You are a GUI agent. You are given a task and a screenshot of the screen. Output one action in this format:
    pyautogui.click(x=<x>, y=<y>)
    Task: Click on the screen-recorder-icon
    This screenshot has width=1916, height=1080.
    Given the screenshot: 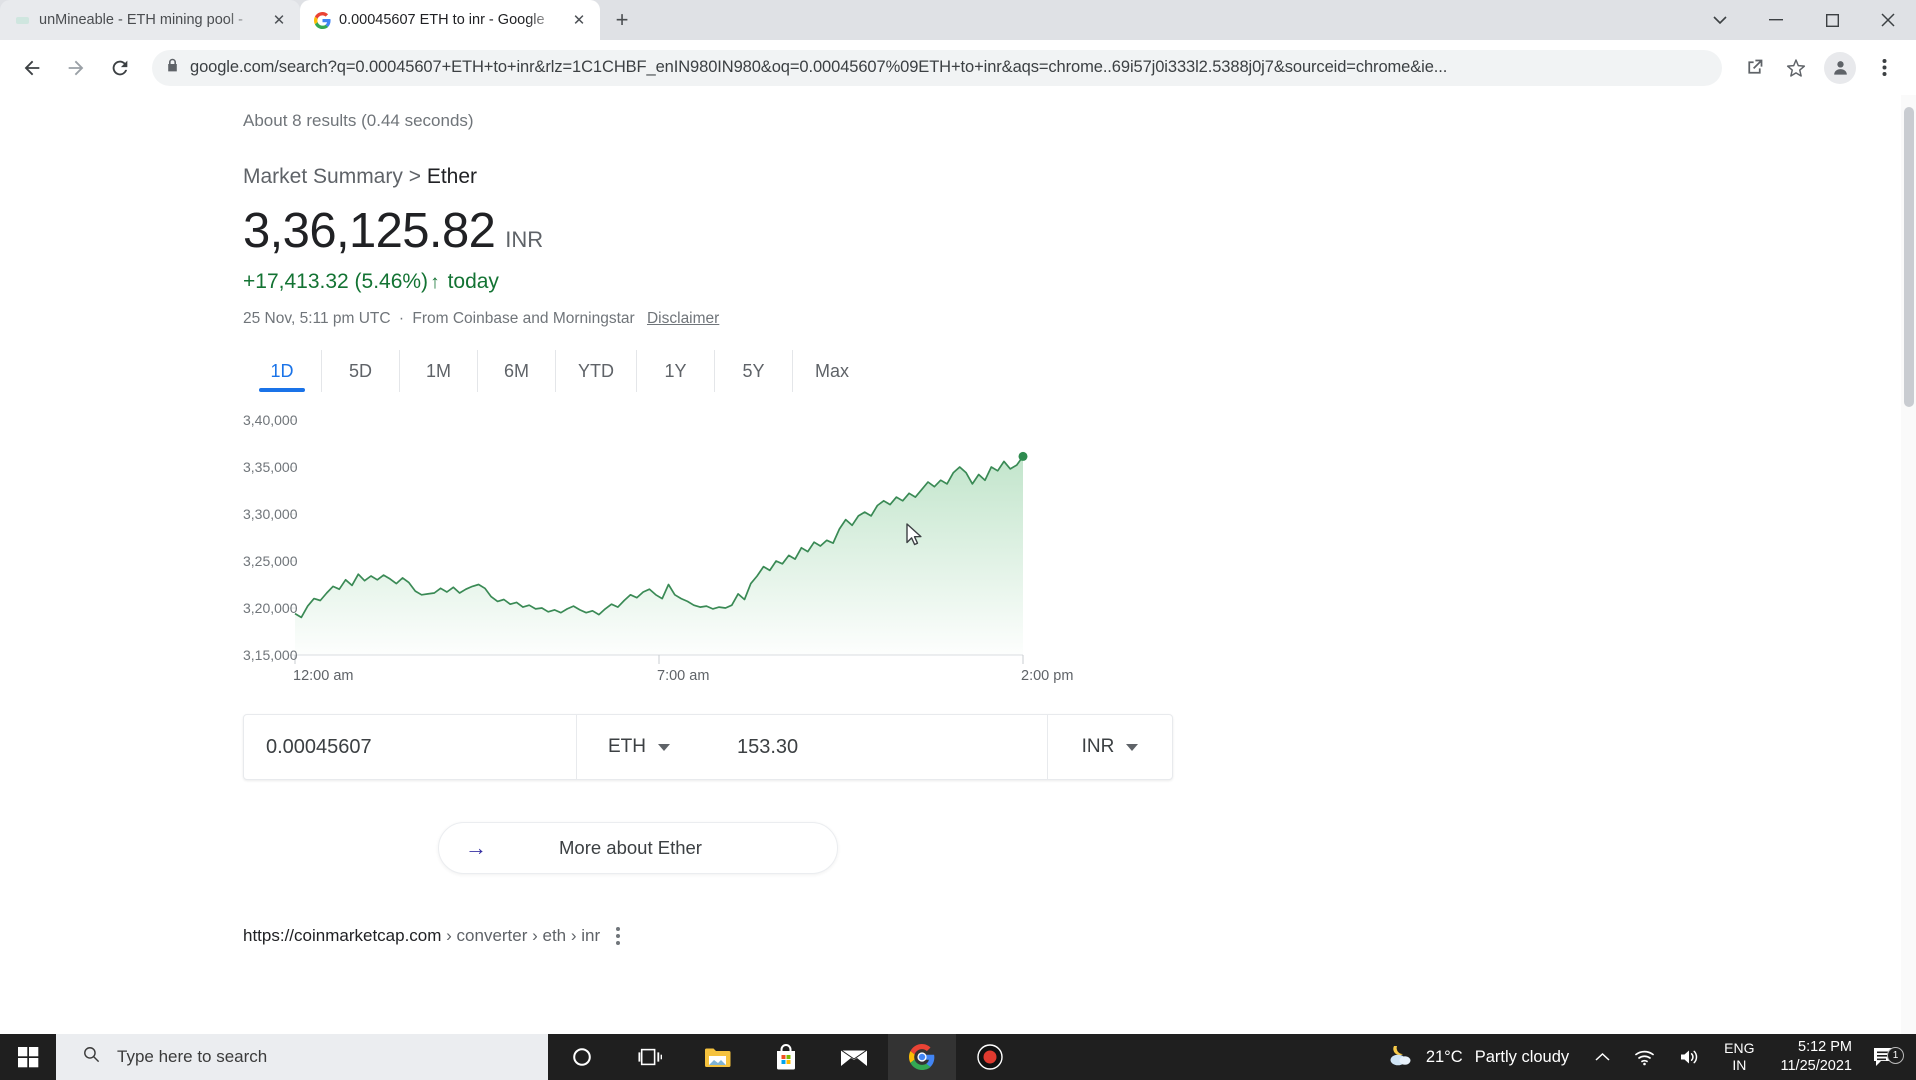 What is the action you would take?
    pyautogui.click(x=990, y=1057)
    